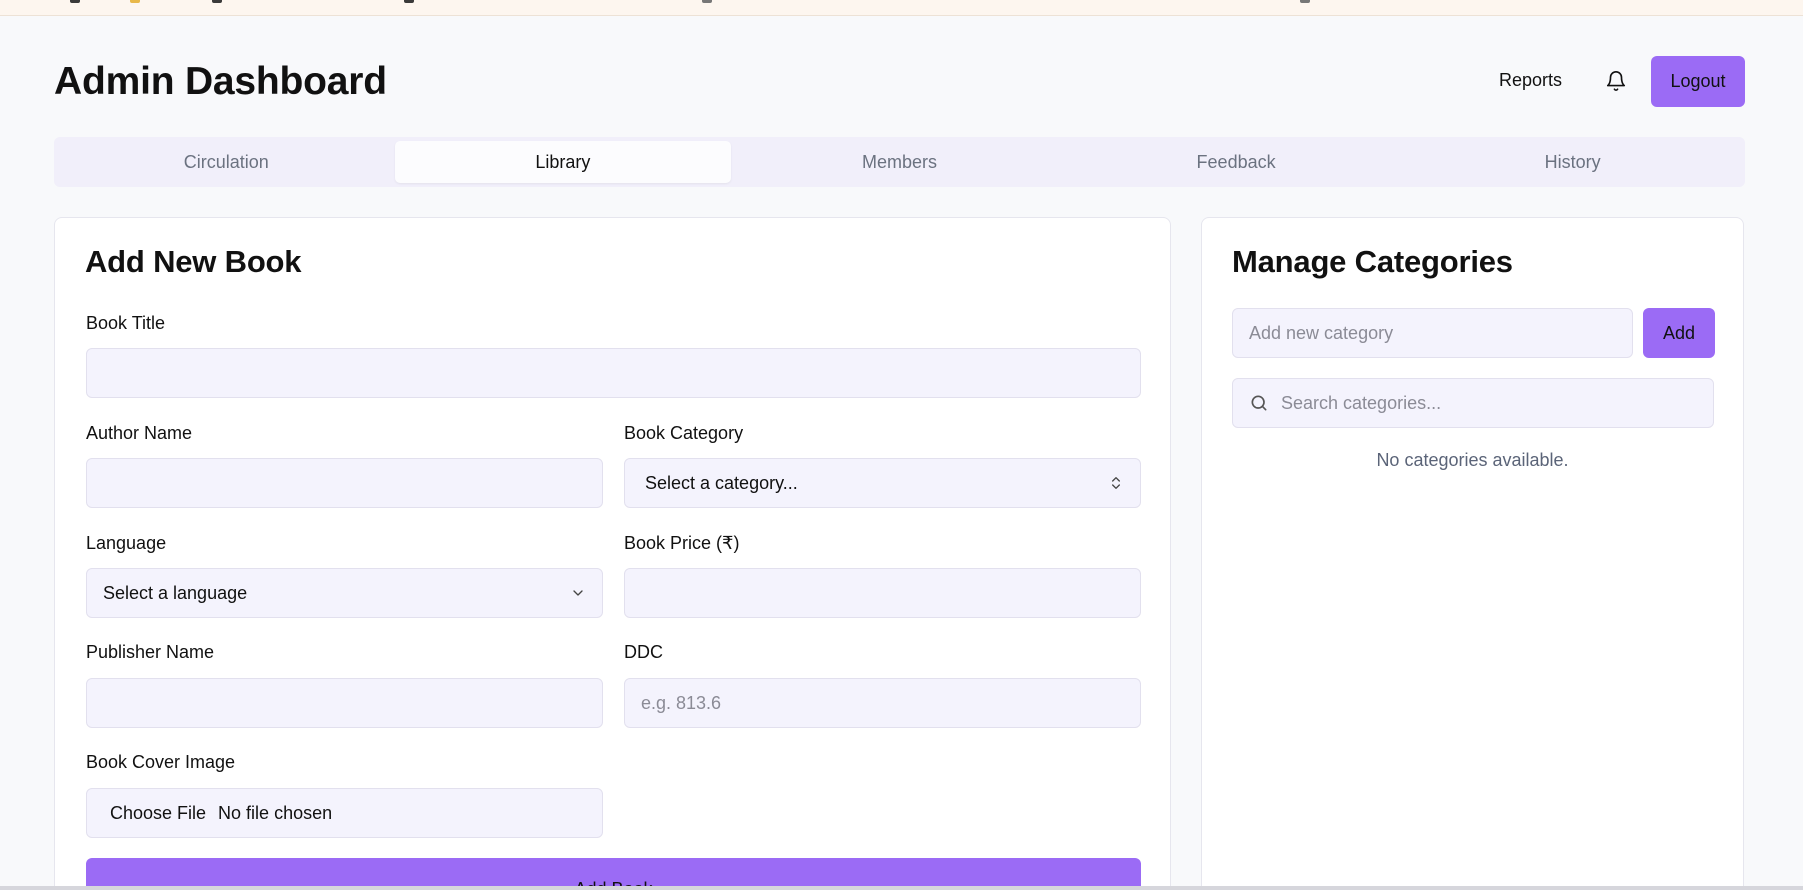  Describe the element at coordinates (226, 162) in the screenshot. I see `tab-circulation: Circulation` at that location.